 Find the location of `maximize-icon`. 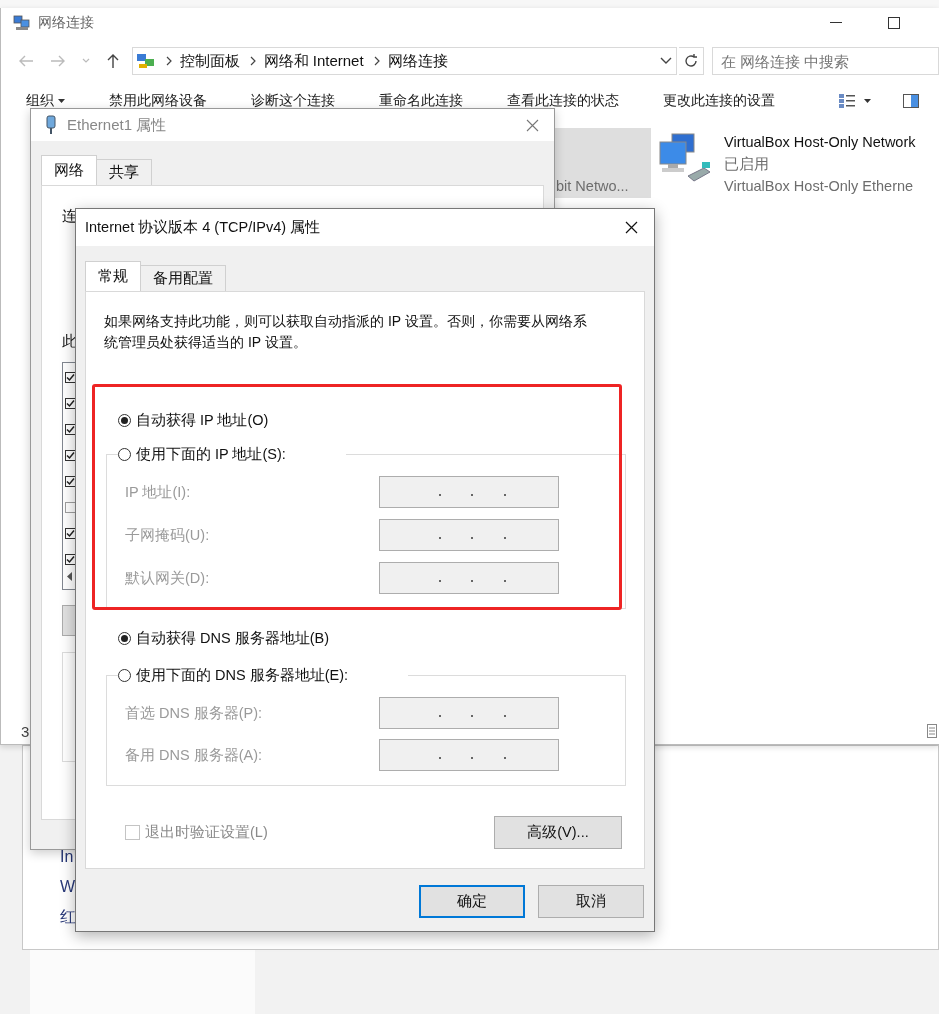

maximize-icon is located at coordinates (894, 23).